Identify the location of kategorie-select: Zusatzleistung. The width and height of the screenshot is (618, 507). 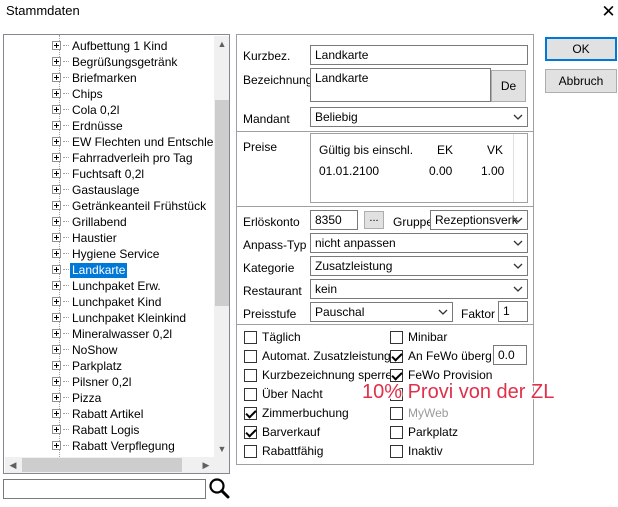
(419, 266).